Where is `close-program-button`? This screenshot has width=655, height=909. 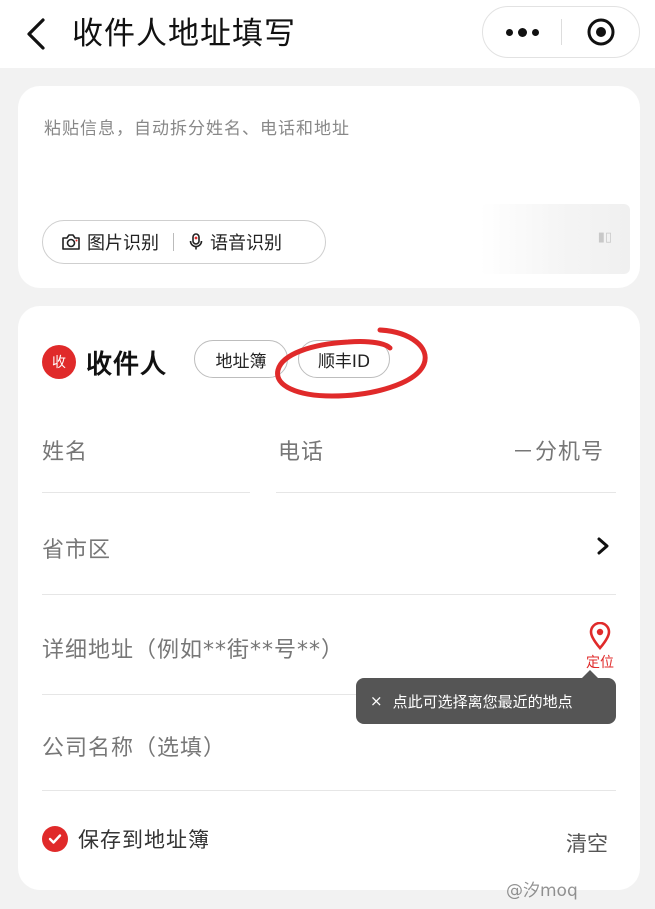 close-program-button is located at coordinates (600, 32).